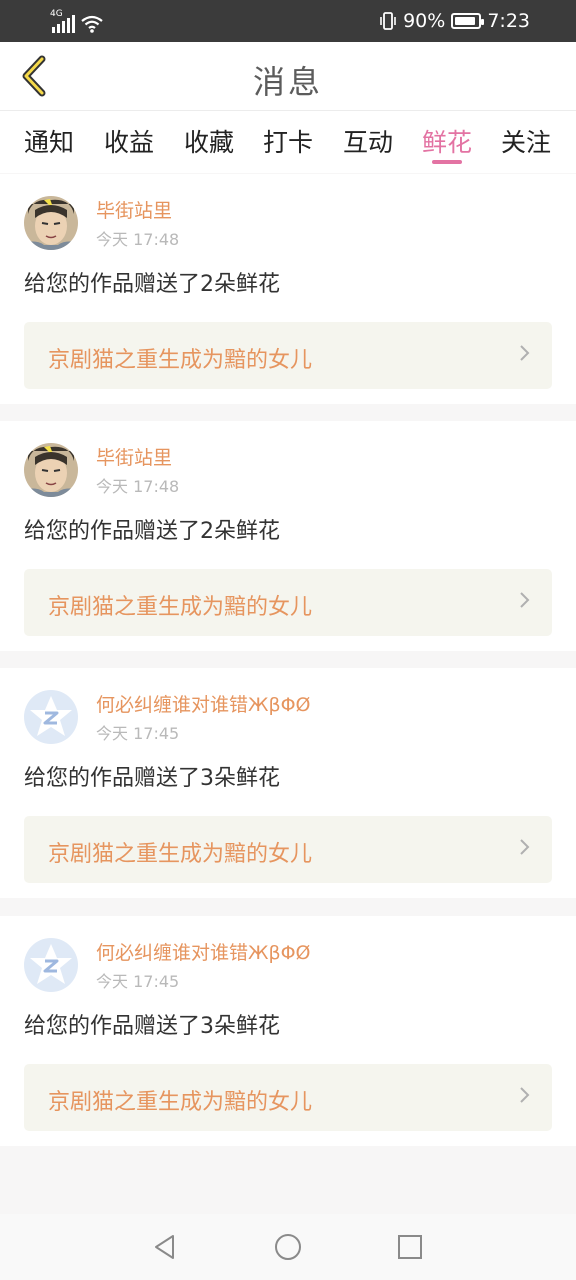 The image size is (576, 1280). What do you see at coordinates (410, 1247) in the screenshot?
I see `recents-square-icon` at bounding box center [410, 1247].